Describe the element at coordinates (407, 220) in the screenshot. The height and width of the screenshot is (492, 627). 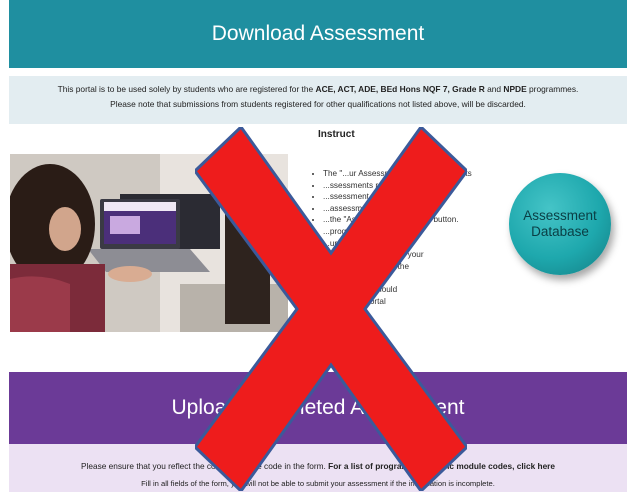
I see `instruction-step: ...the "Assessment Database" button.` at that location.